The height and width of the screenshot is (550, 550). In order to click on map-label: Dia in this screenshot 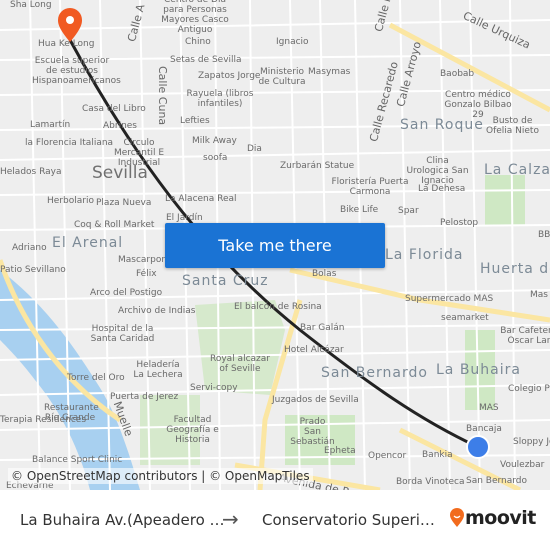, I will do `click(254, 149)`.